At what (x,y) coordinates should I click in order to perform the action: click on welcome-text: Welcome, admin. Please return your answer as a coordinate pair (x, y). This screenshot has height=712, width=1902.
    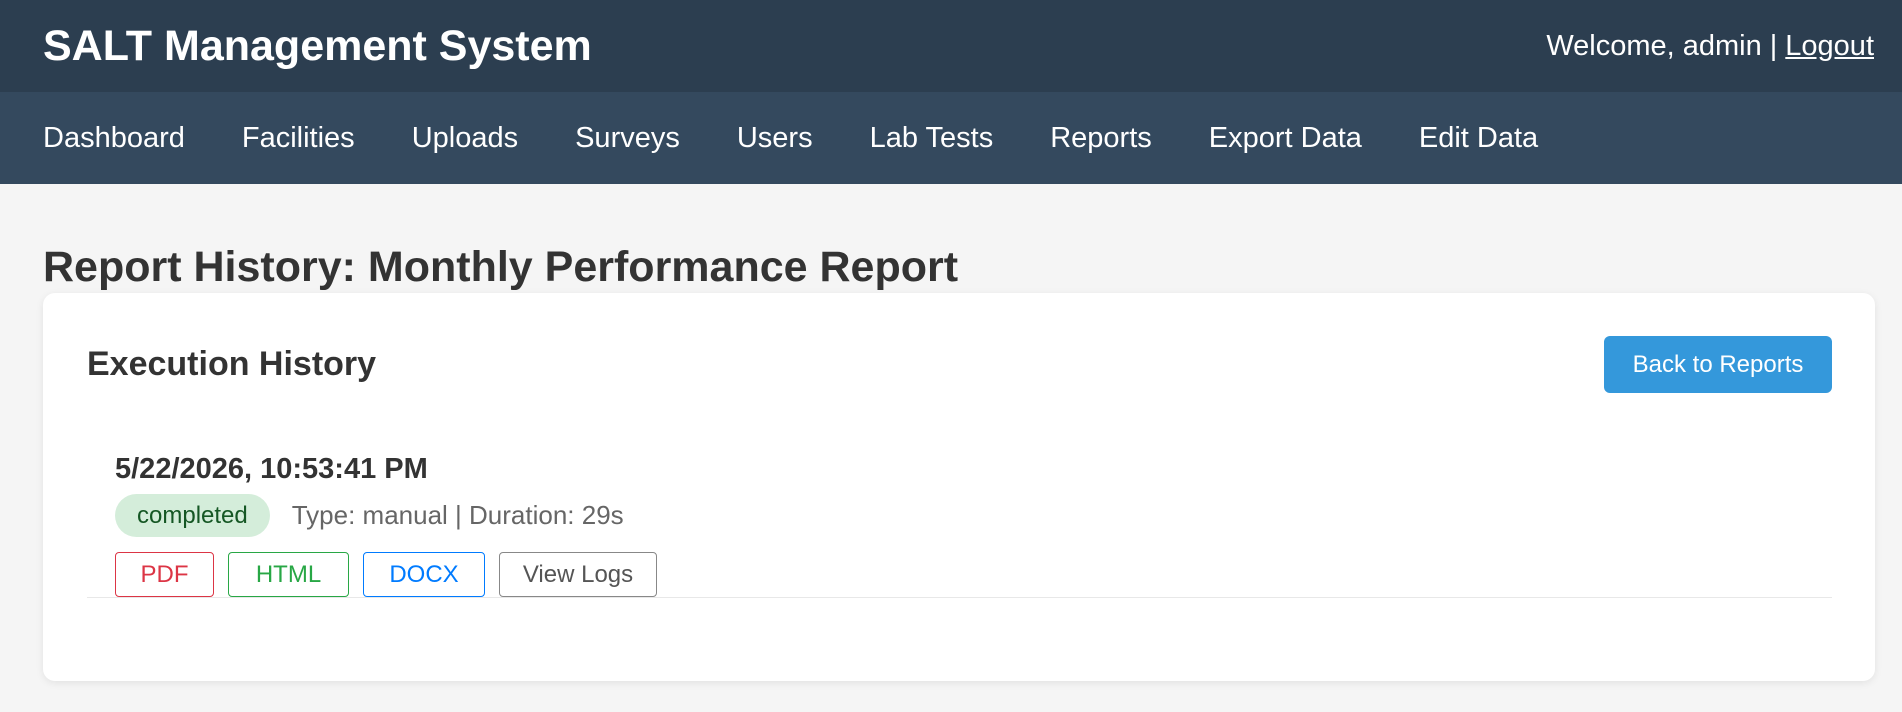
    Looking at the image, I should click on (1654, 45).